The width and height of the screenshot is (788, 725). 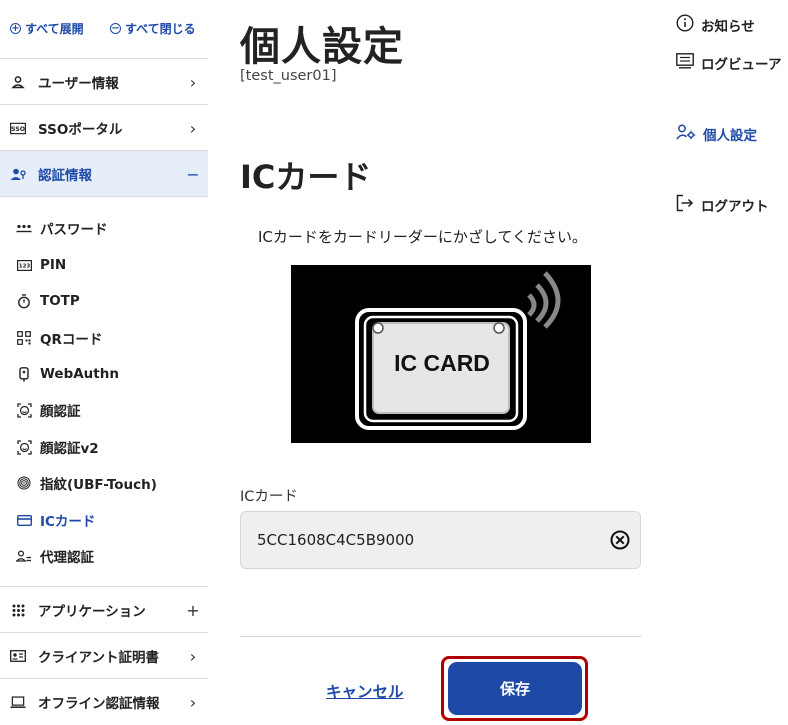 What do you see at coordinates (269, 497) in the screenshot?
I see `ic-card-field-label: ICカード` at bounding box center [269, 497].